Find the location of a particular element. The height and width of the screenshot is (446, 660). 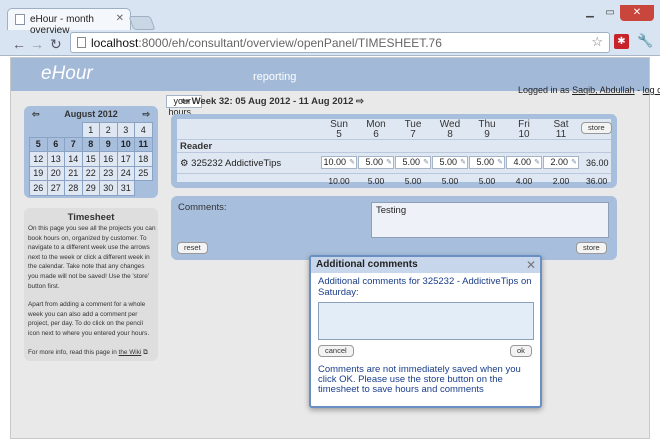

extension-icon: ✱ is located at coordinates (621, 41).